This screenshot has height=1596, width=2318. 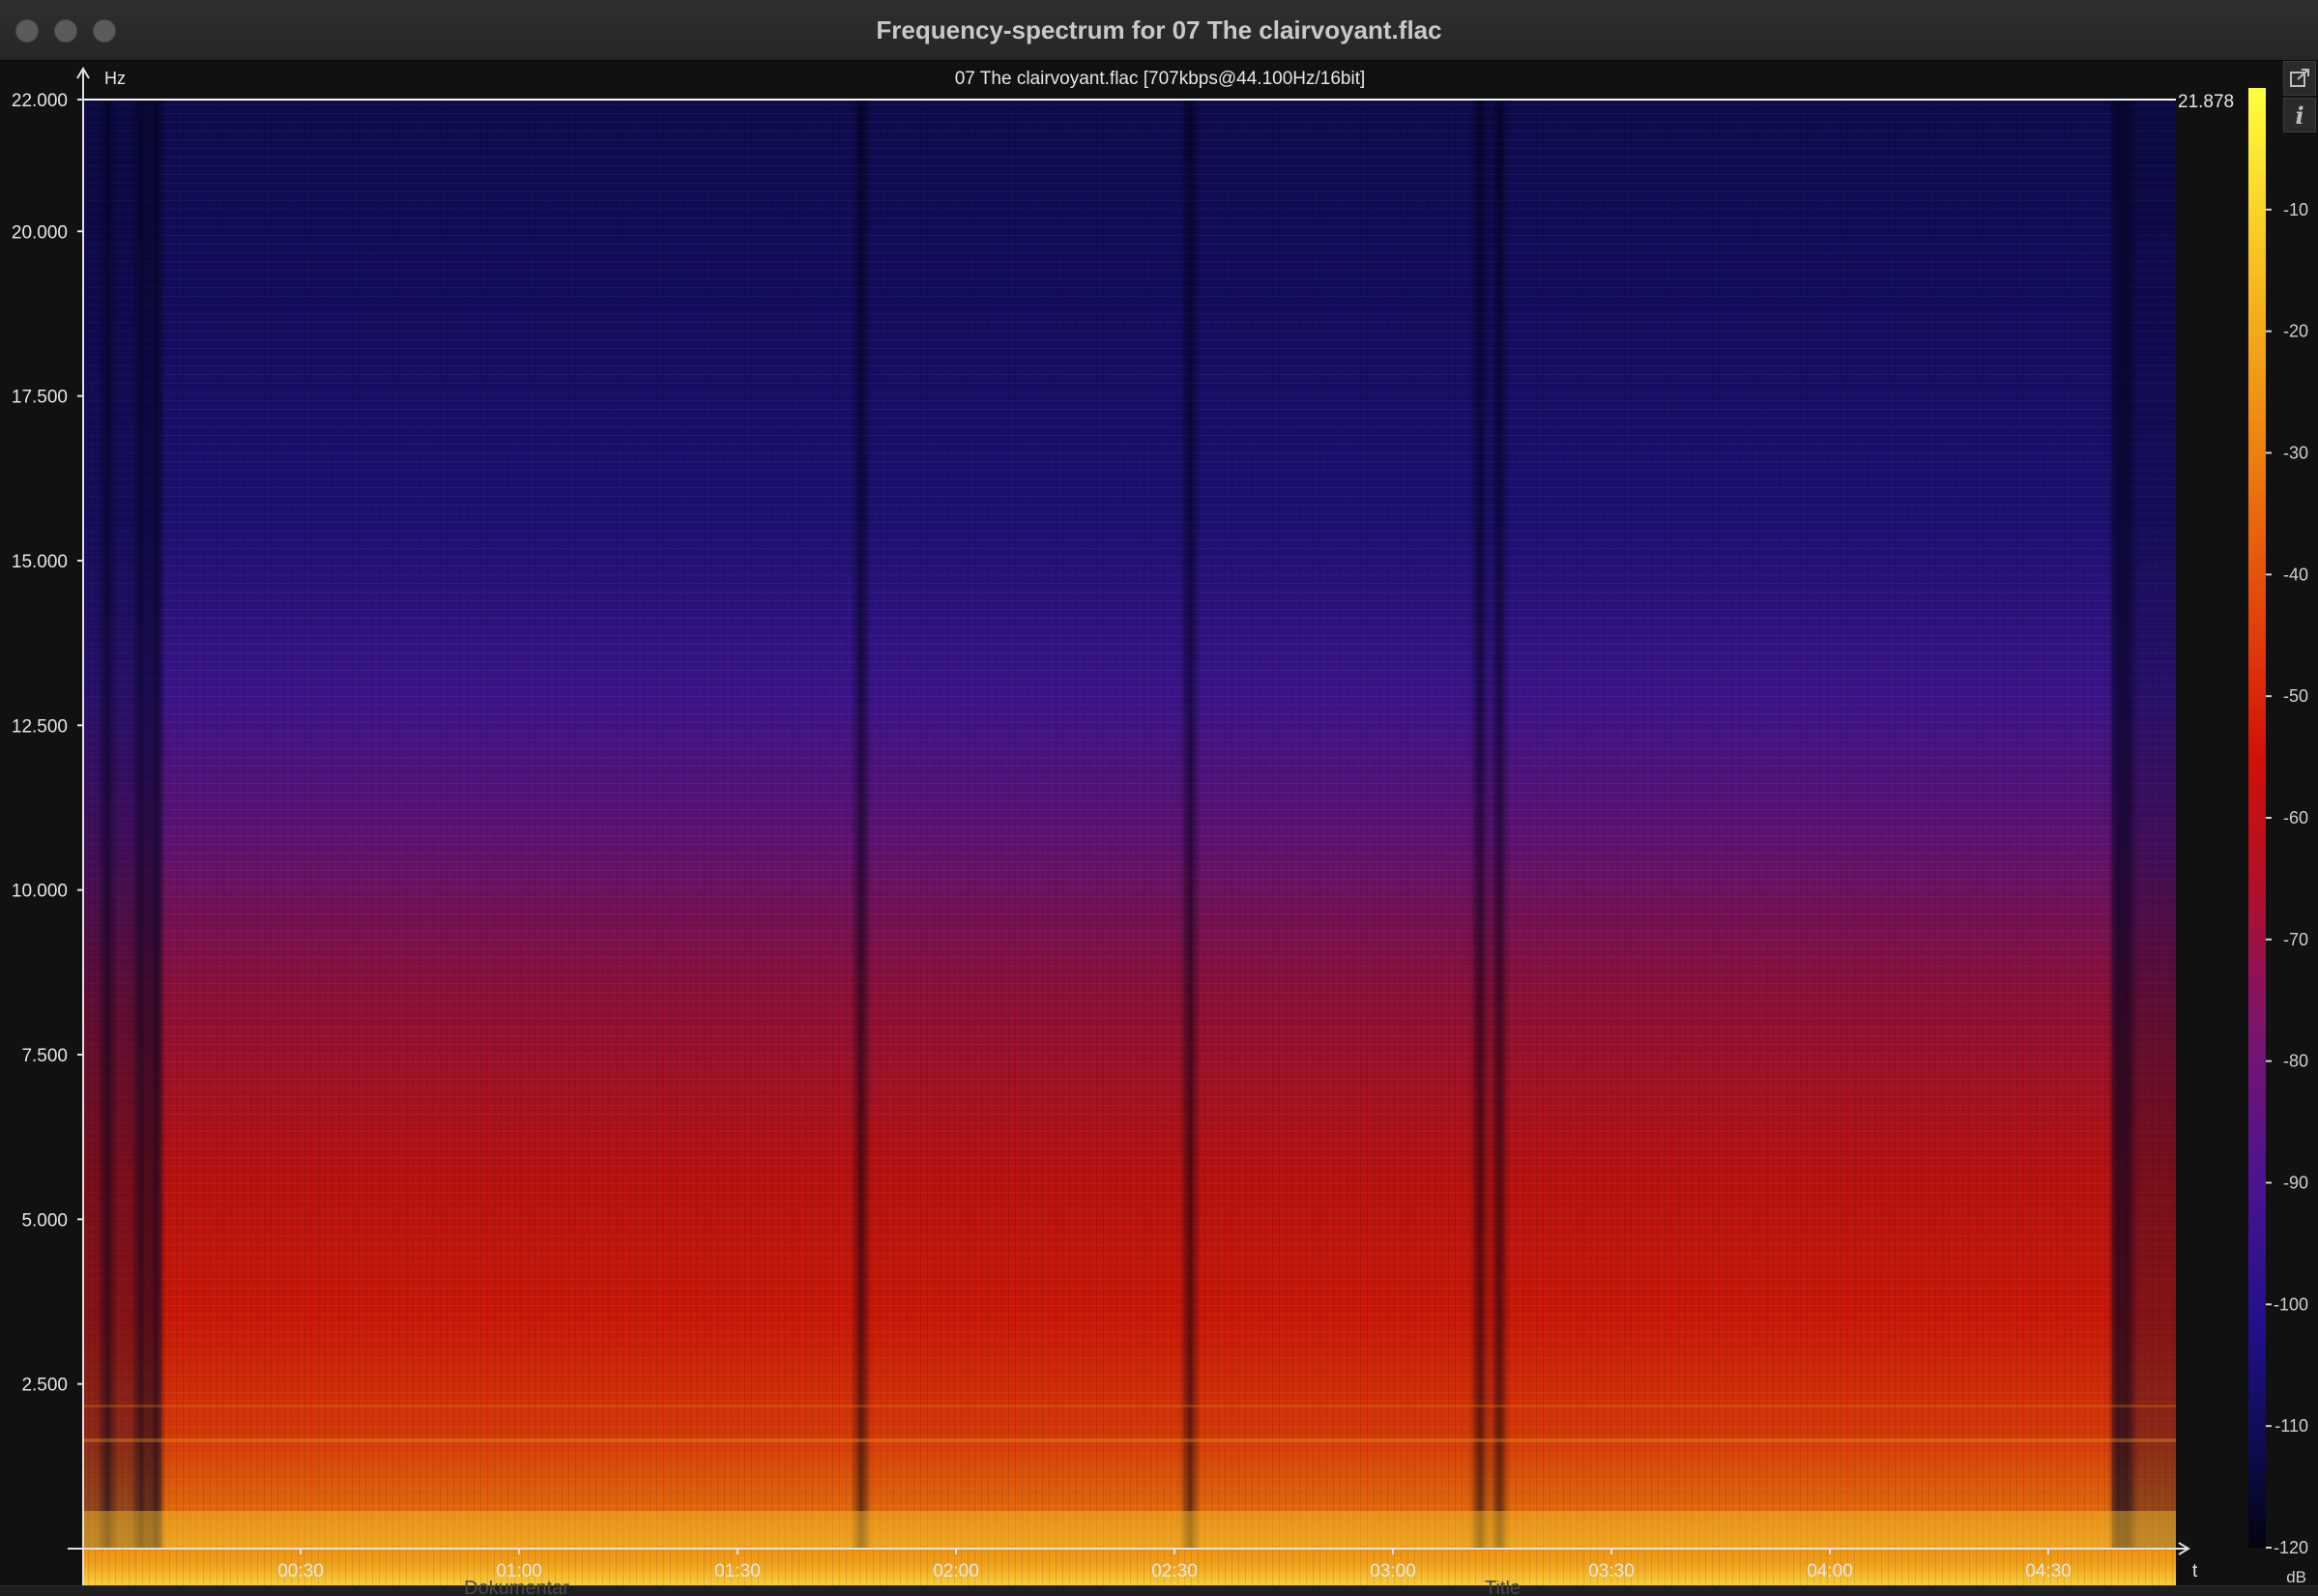 What do you see at coordinates (2295, 817) in the screenshot?
I see `colorbar-tick-label: -60` at bounding box center [2295, 817].